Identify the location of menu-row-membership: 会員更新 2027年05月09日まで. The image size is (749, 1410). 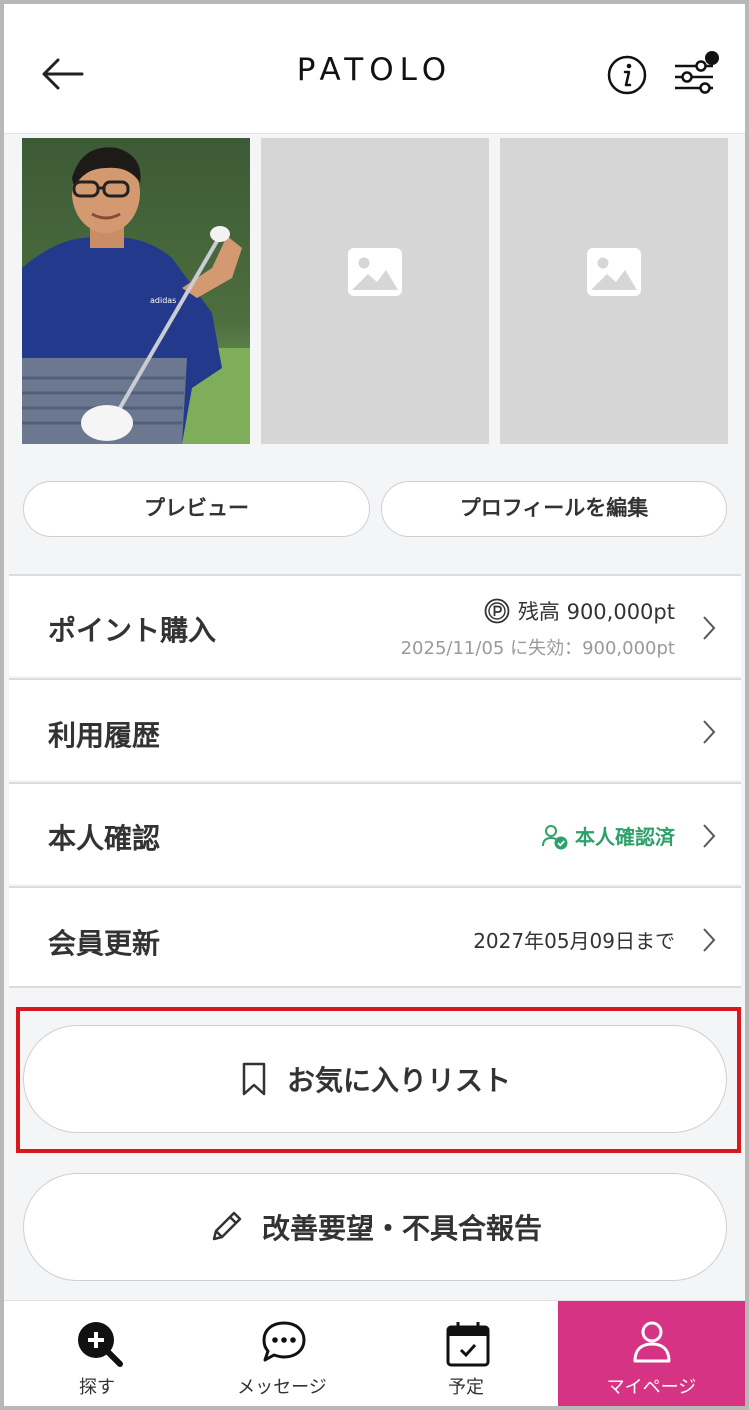
(375, 937).